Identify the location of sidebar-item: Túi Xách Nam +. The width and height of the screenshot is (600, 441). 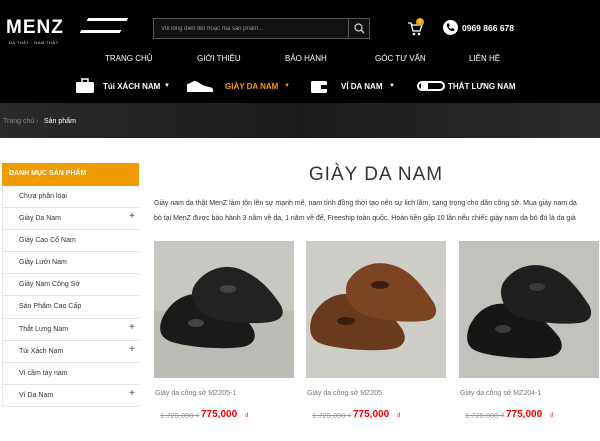
(70, 351).